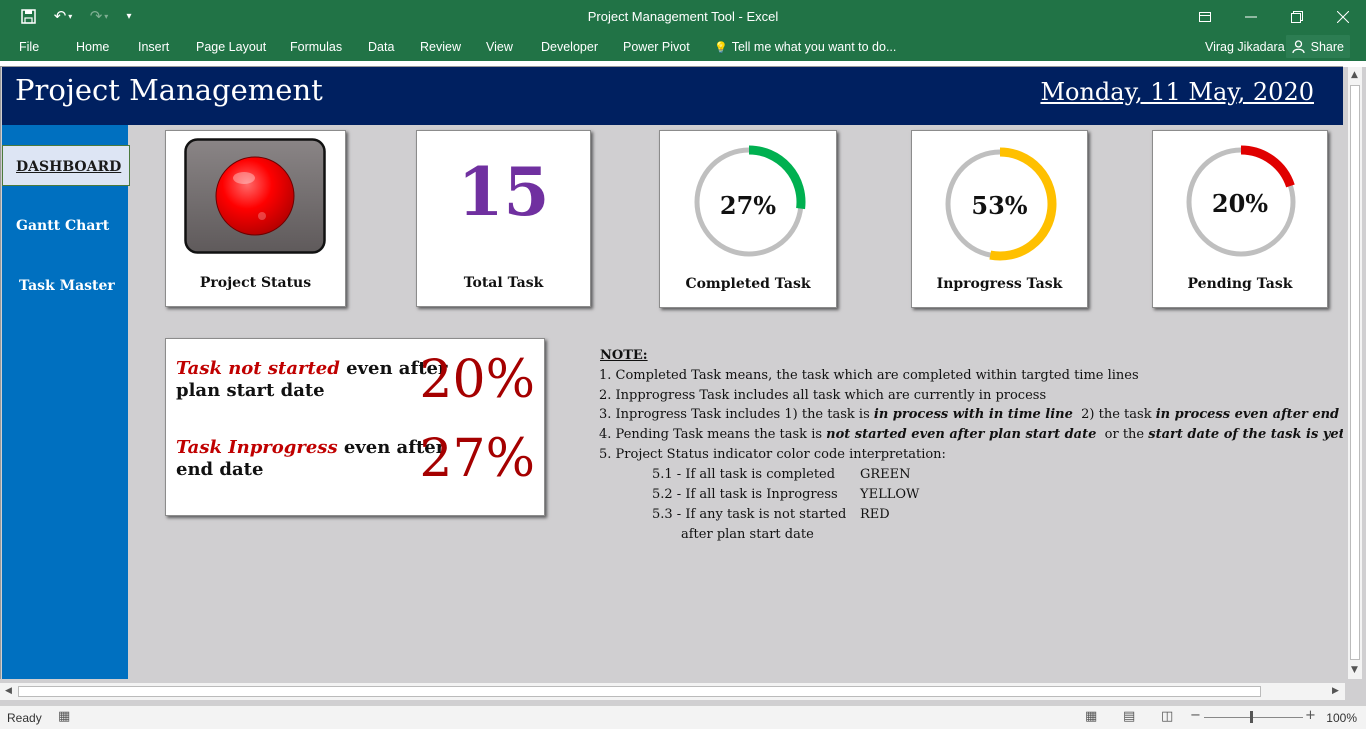  Describe the element at coordinates (745, 494) in the screenshot. I see `note-5-2: 5.2 - If all task is Inprogress` at that location.